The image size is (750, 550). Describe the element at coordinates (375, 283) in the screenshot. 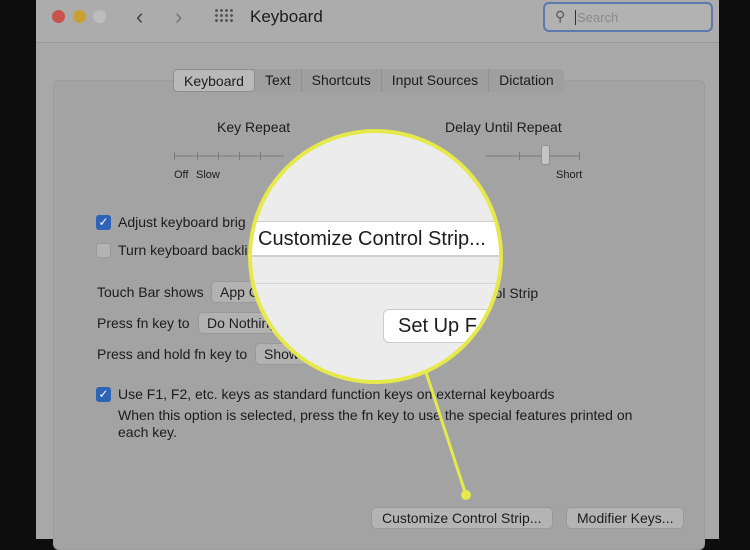

I see `divider` at that location.